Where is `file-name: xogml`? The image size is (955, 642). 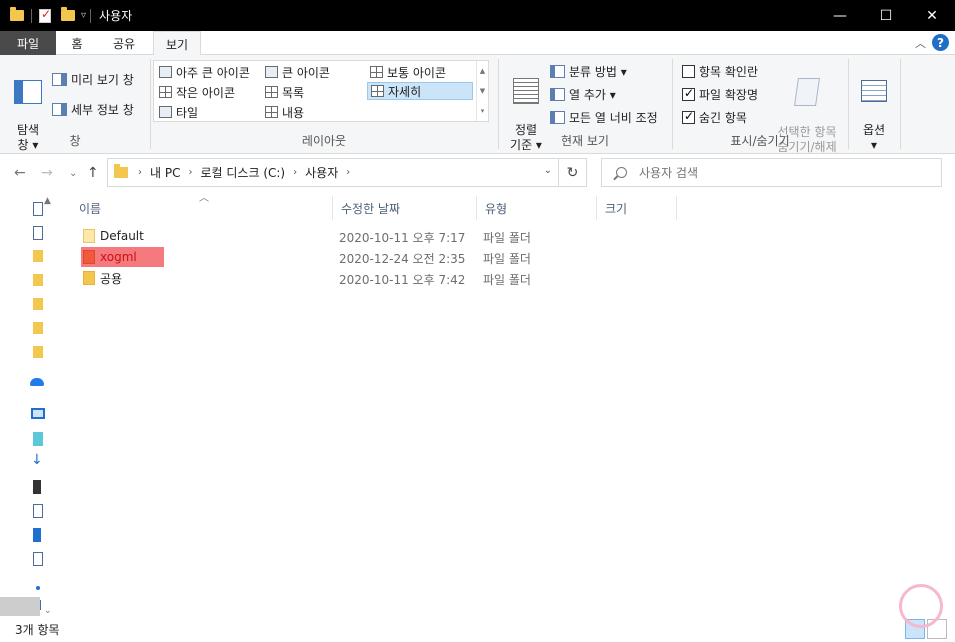
file-name: xogml is located at coordinates (118, 257).